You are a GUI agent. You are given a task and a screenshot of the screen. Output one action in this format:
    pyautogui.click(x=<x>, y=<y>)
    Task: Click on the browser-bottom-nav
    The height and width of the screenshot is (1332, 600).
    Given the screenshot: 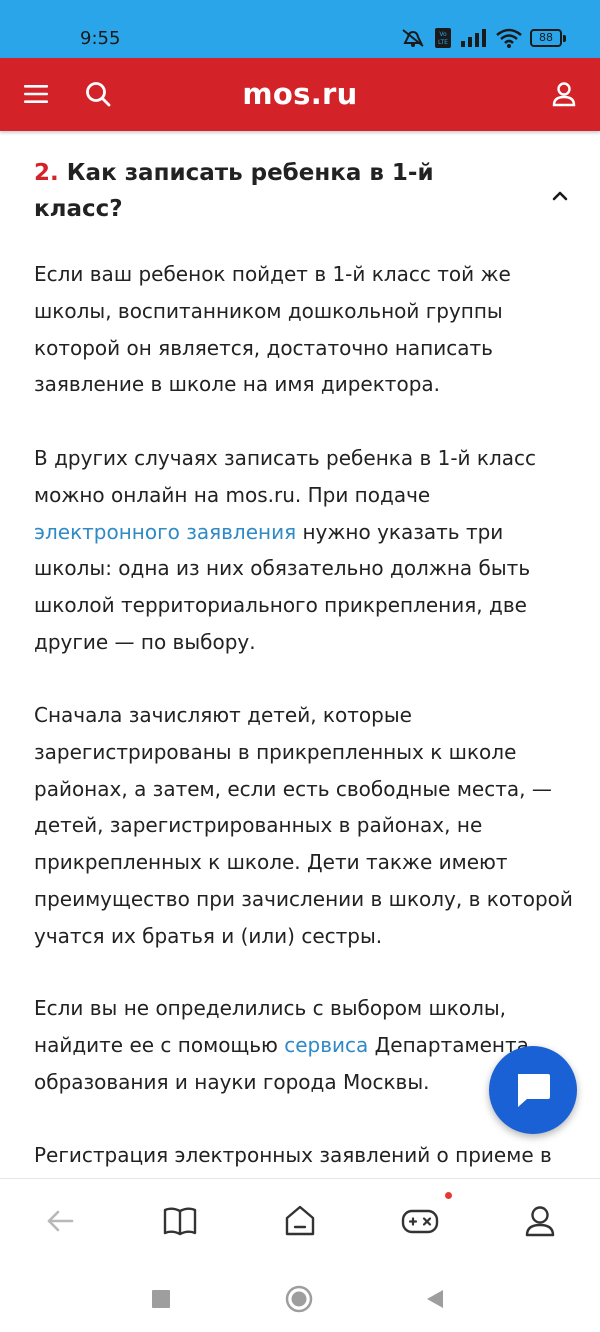 What is the action you would take?
    pyautogui.click(x=300, y=1220)
    